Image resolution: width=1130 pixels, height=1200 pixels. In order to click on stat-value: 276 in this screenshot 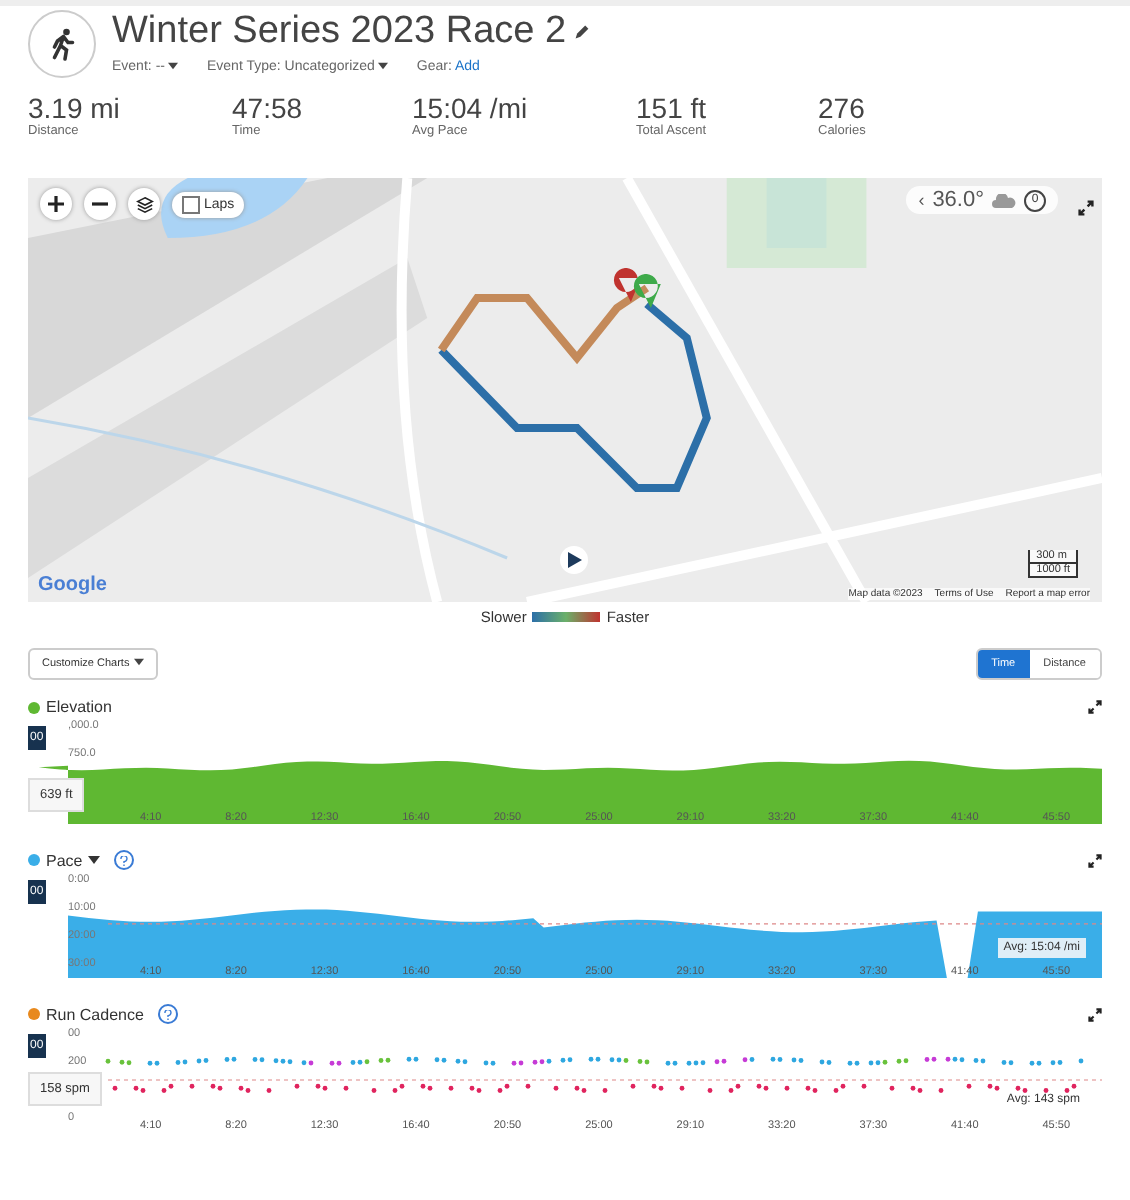, I will do `click(842, 108)`.